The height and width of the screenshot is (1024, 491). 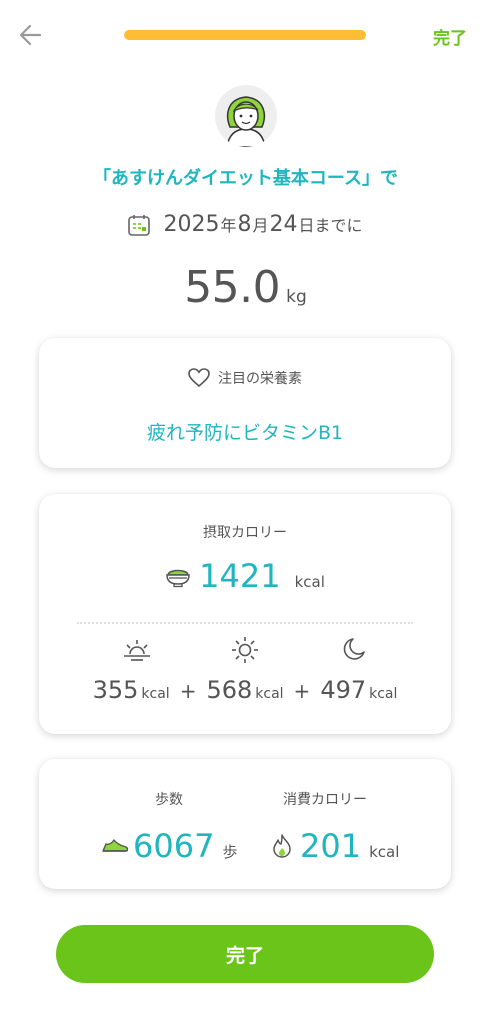 I want to click on sun-icon, so click(x=245, y=650).